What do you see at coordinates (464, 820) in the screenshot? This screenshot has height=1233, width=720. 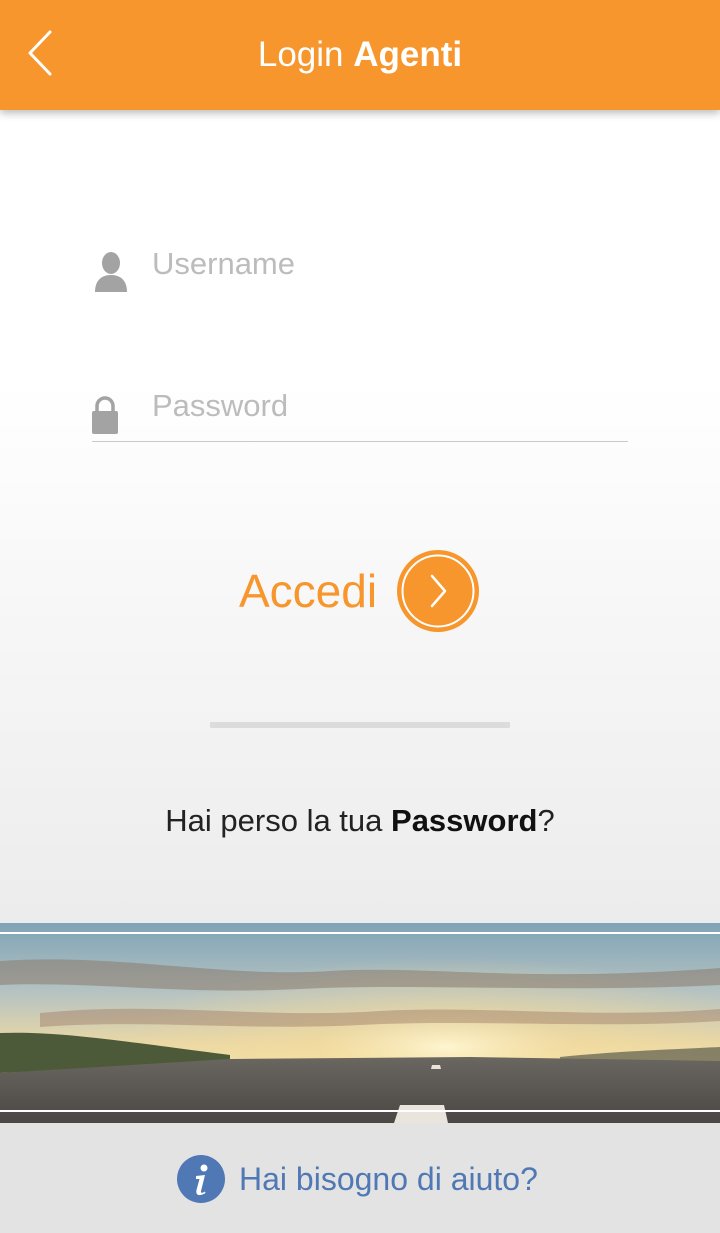 I see `forgot-password-word: Password` at bounding box center [464, 820].